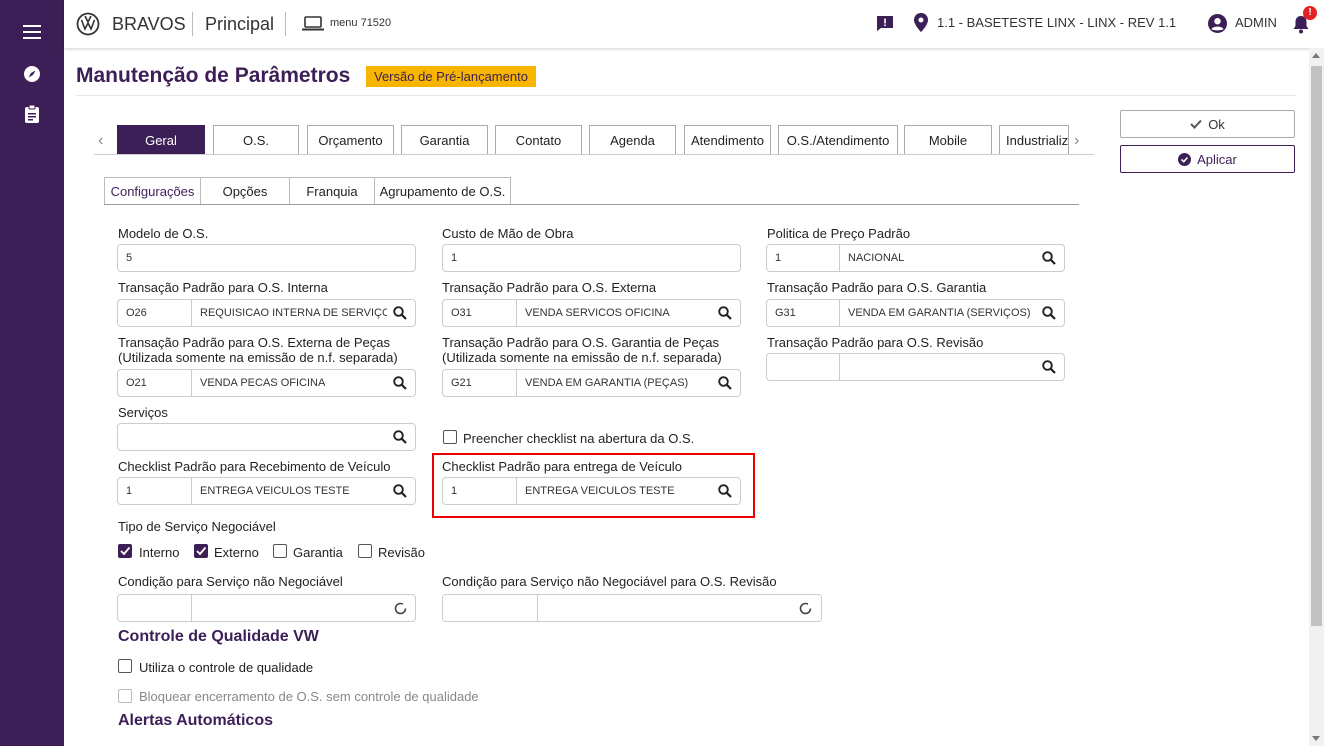 The height and width of the screenshot is (746, 1324). Describe the element at coordinates (226, 667) in the screenshot. I see `usa-controle-qualidade-label: Utiliza o controle de qualidade` at that location.